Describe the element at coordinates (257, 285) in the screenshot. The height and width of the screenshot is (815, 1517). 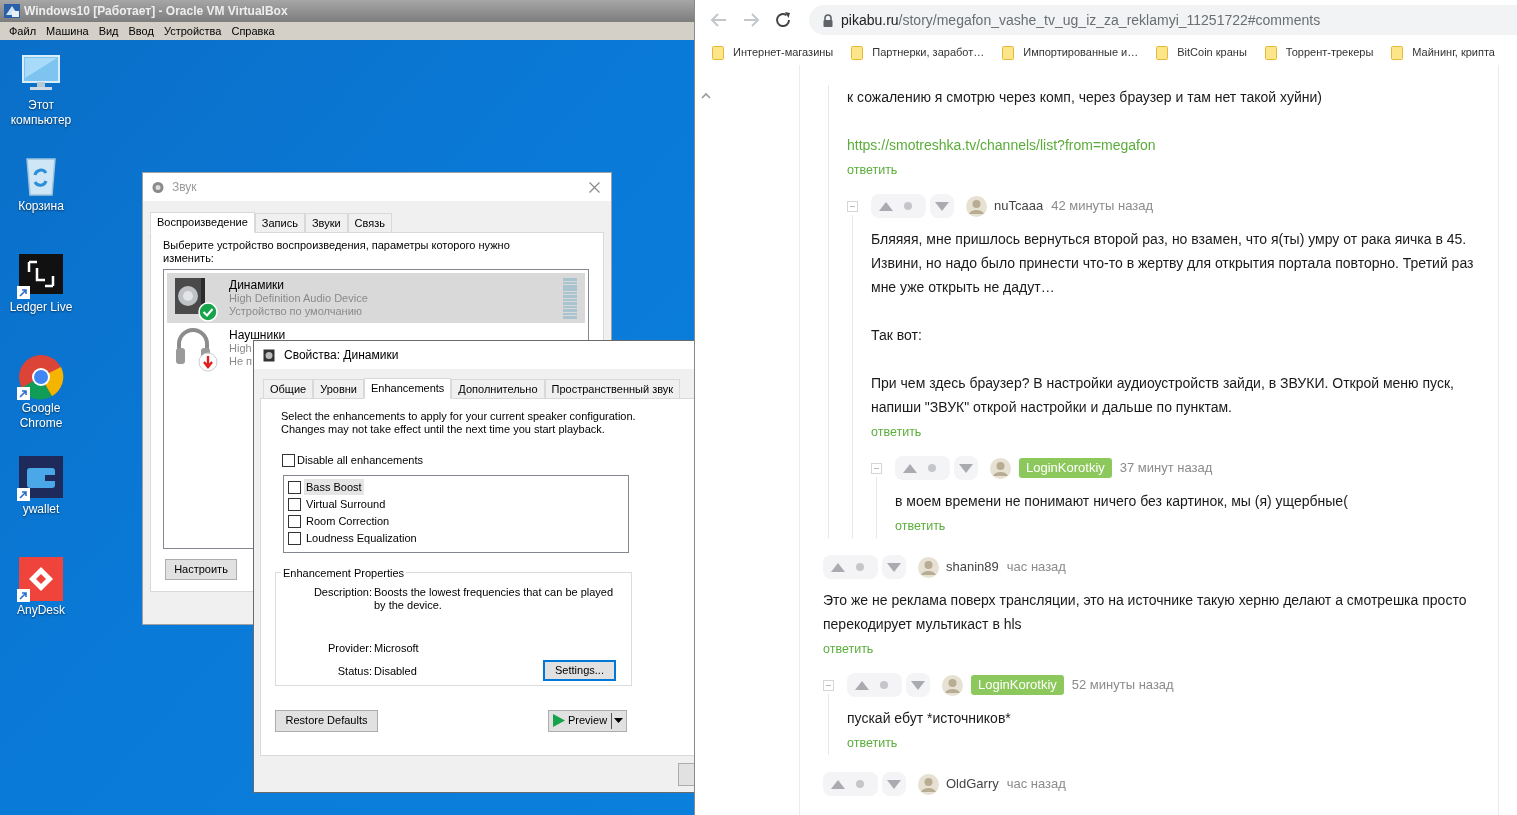
I see `device-name: Динамики` at that location.